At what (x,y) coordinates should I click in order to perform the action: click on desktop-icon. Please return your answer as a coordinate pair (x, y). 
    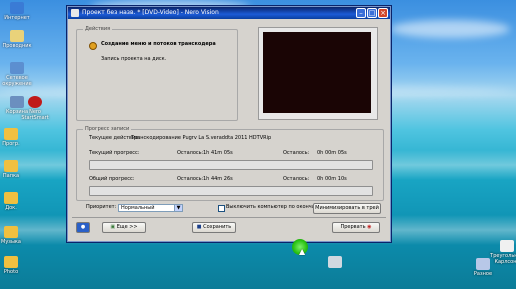
    Looking at the image, I should click on (335, 262).